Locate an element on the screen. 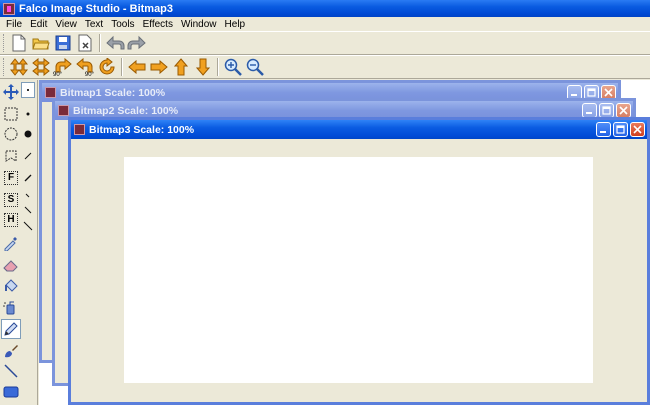  line-tool is located at coordinates (11, 371).